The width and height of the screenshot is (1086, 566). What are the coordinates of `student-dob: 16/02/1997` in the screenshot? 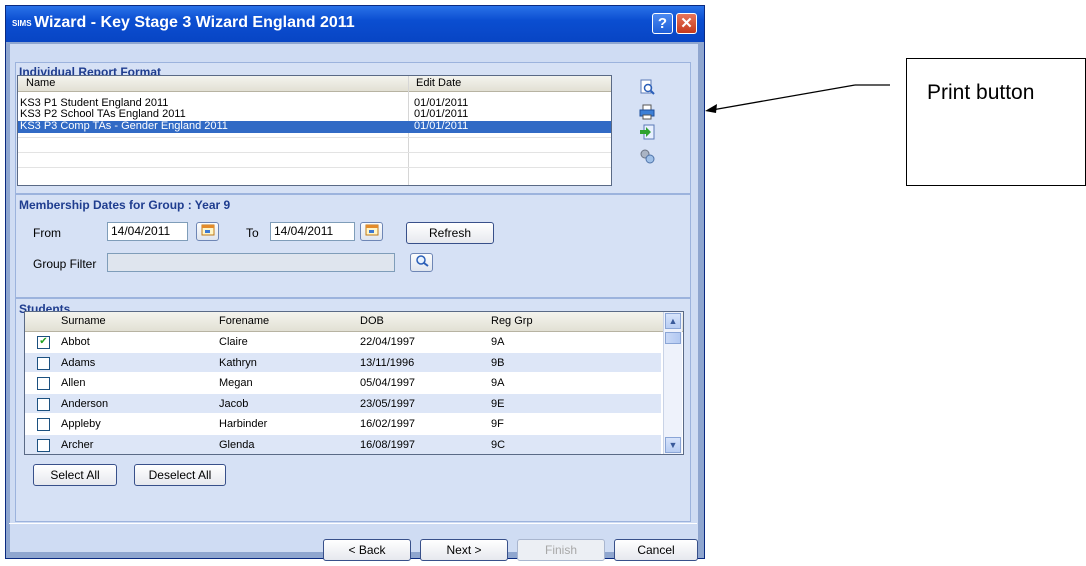 It's located at (388, 424).